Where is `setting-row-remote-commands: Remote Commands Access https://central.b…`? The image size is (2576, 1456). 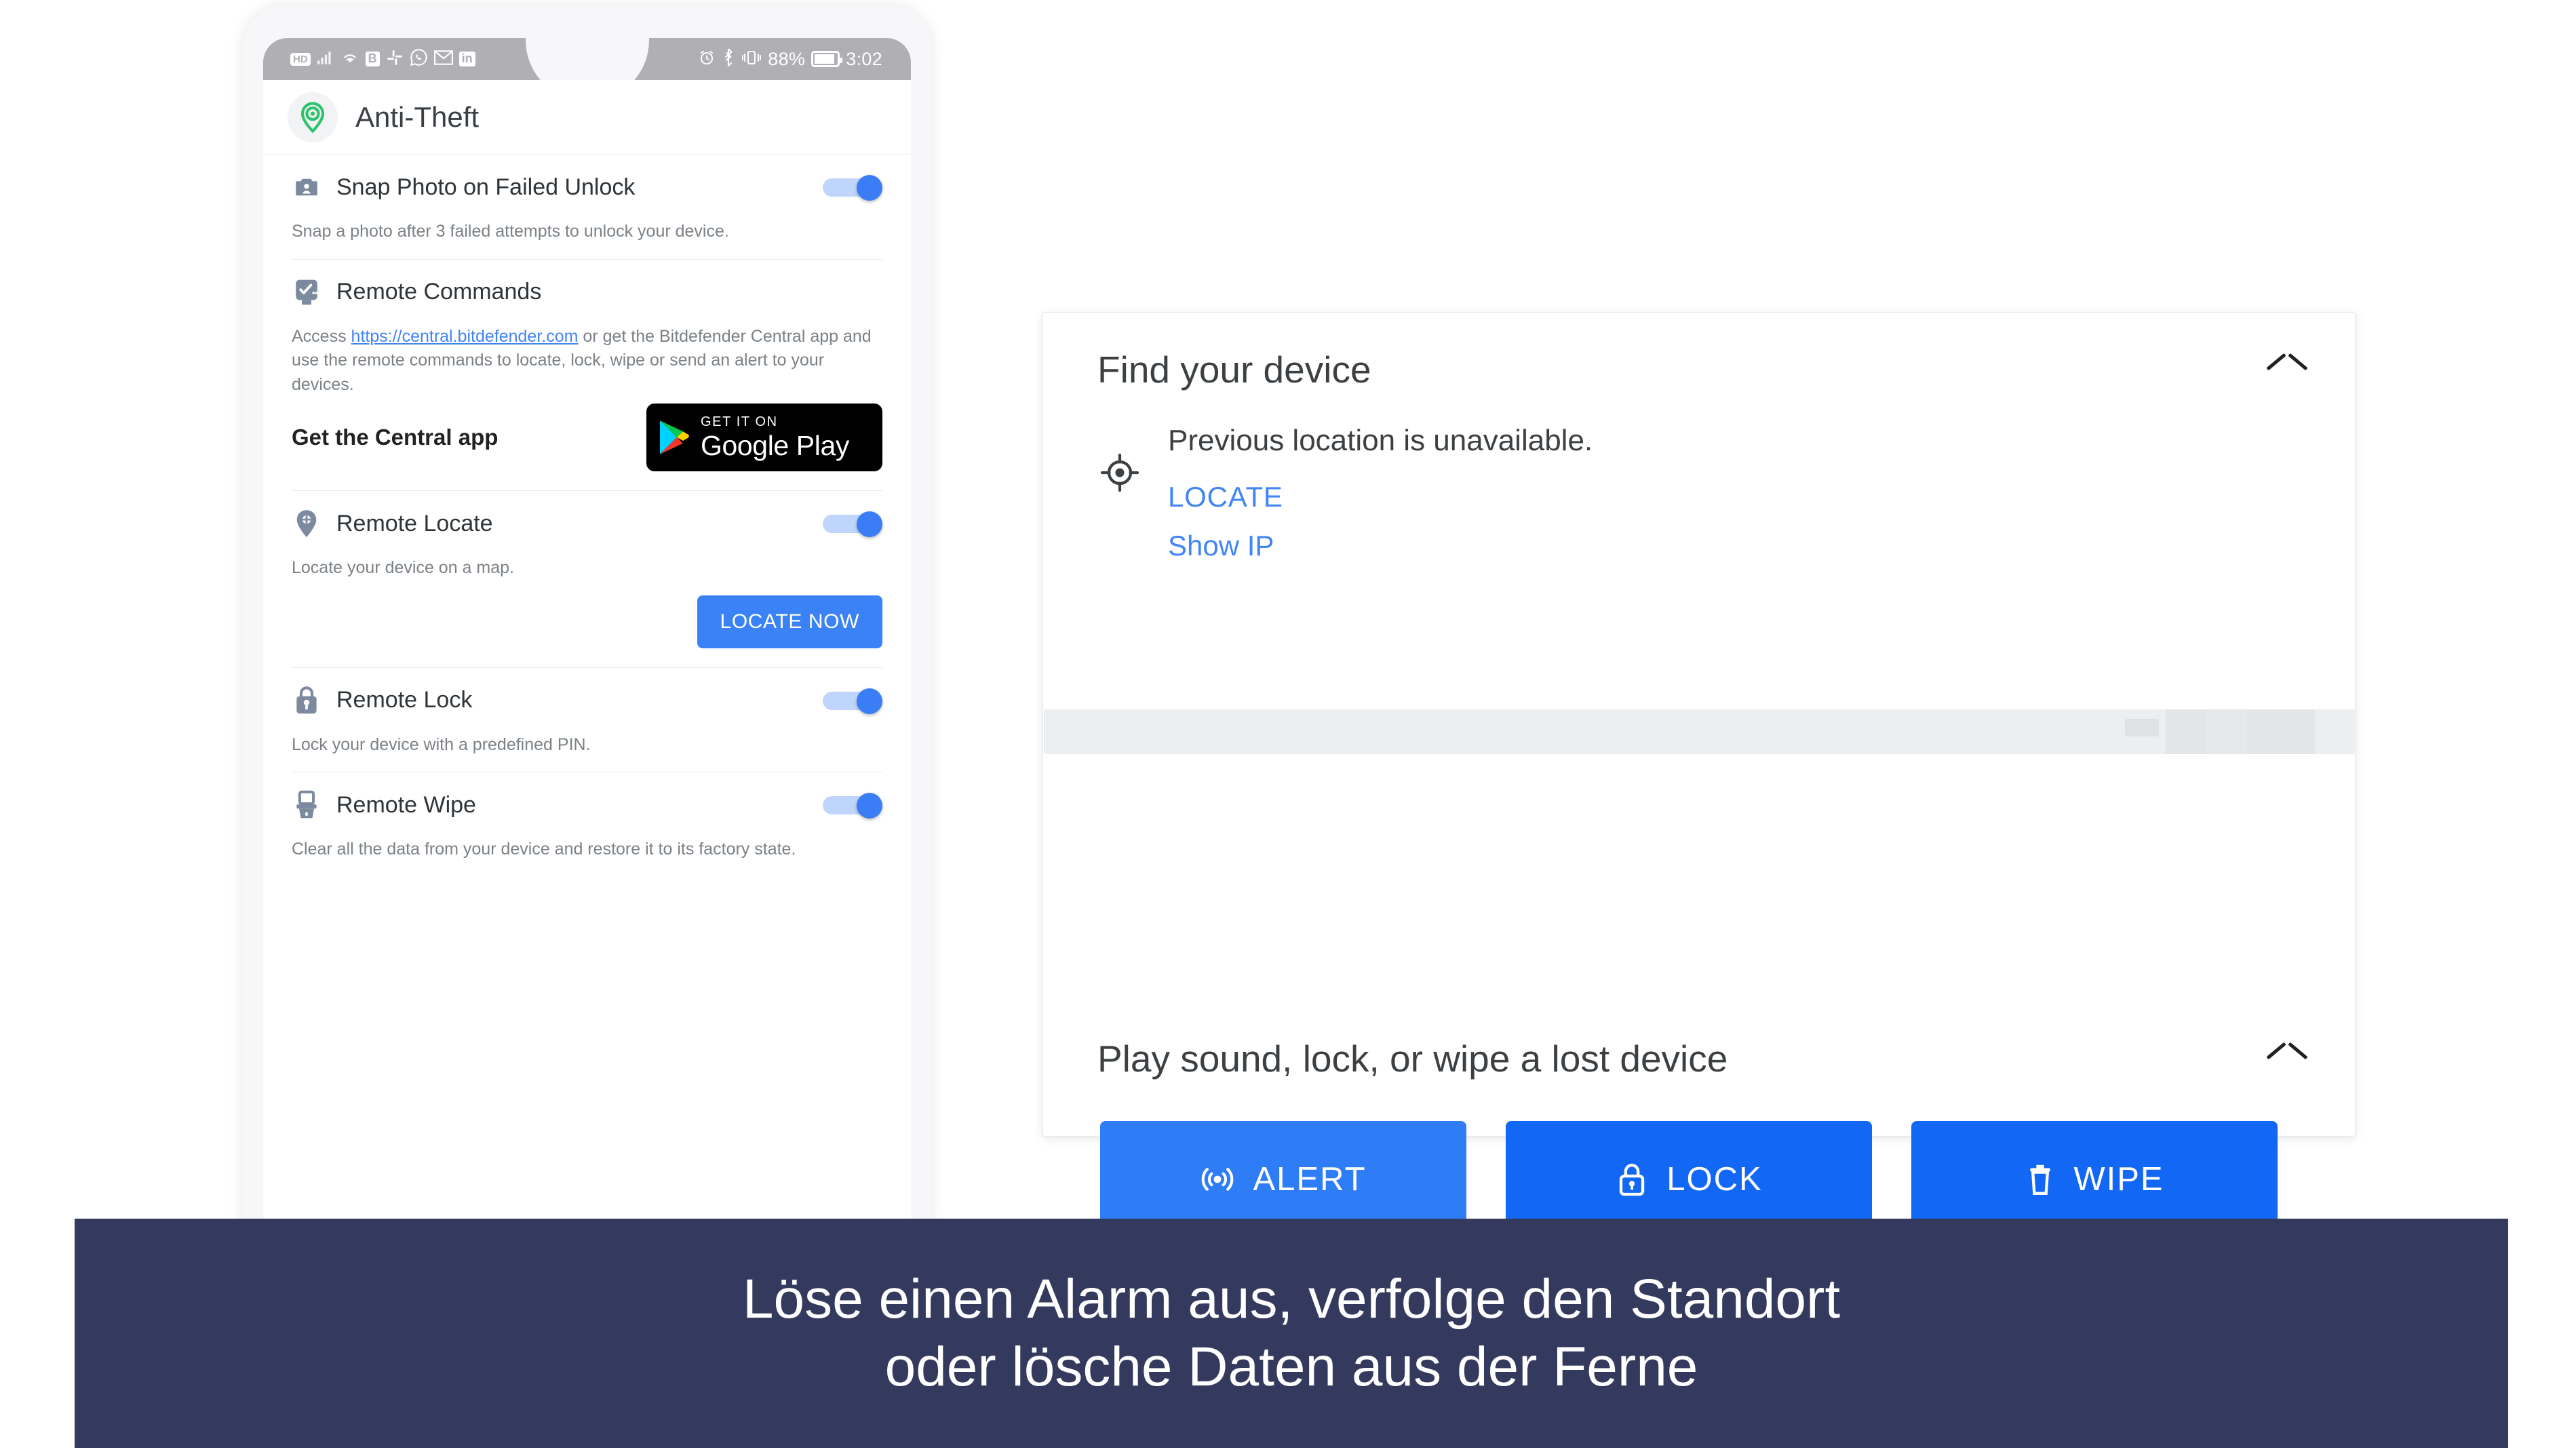 setting-row-remote-commands: Remote Commands Access https://central.b… is located at coordinates (587, 374).